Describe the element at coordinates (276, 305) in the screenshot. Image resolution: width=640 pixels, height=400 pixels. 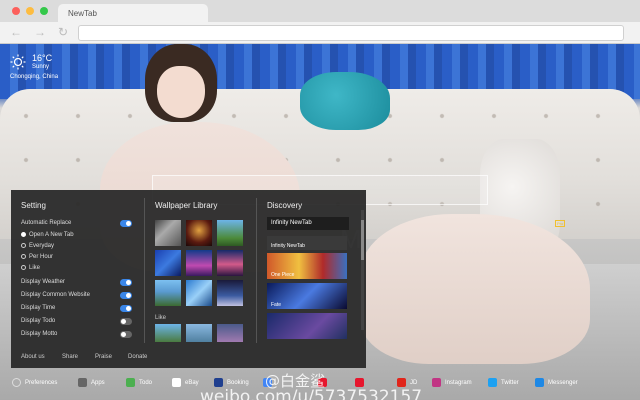
I see `discovery-item-label: Fate` at that location.